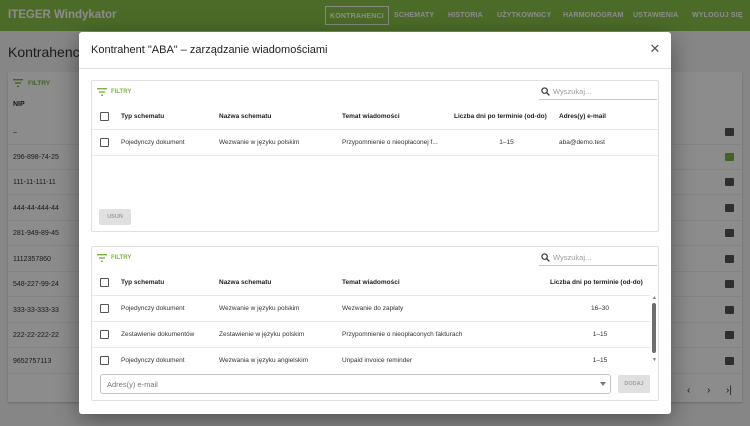  I want to click on cell-name: Wezwania w języku angielskim, so click(280, 359).